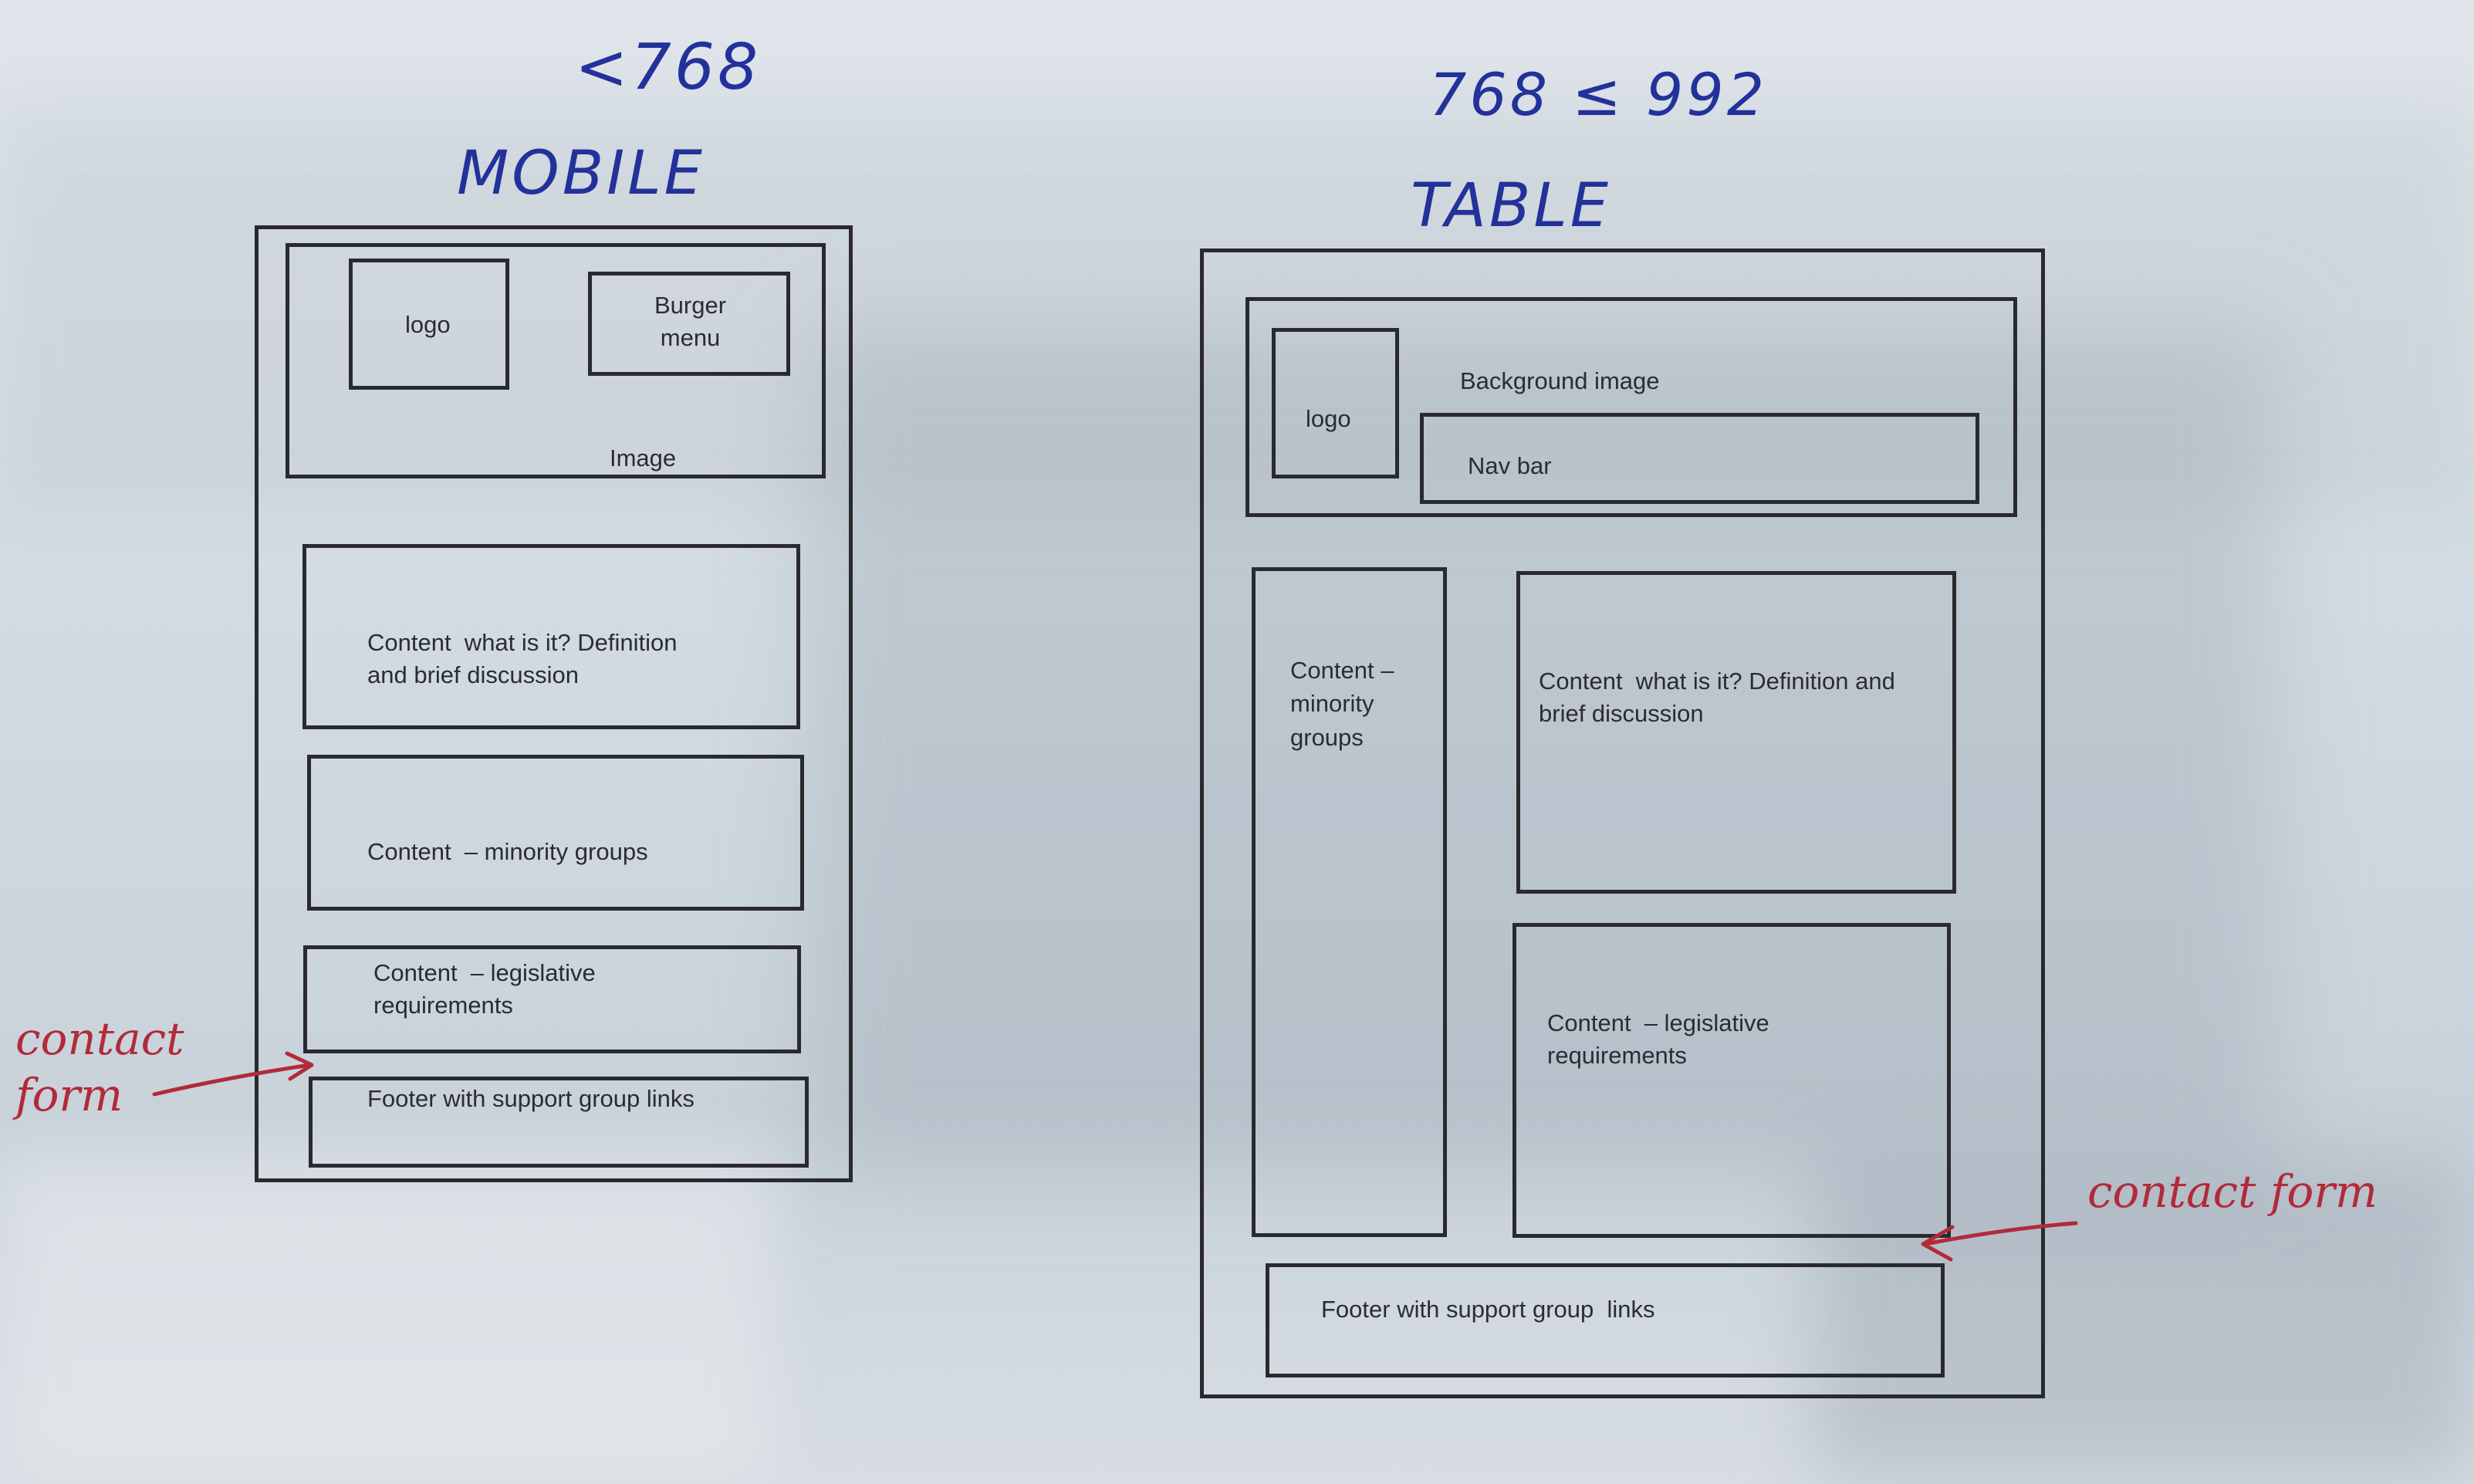 The width and height of the screenshot is (2474, 1484). Describe the element at coordinates (1115, 1156) in the screenshot. I see `annotation-arrows` at that location.